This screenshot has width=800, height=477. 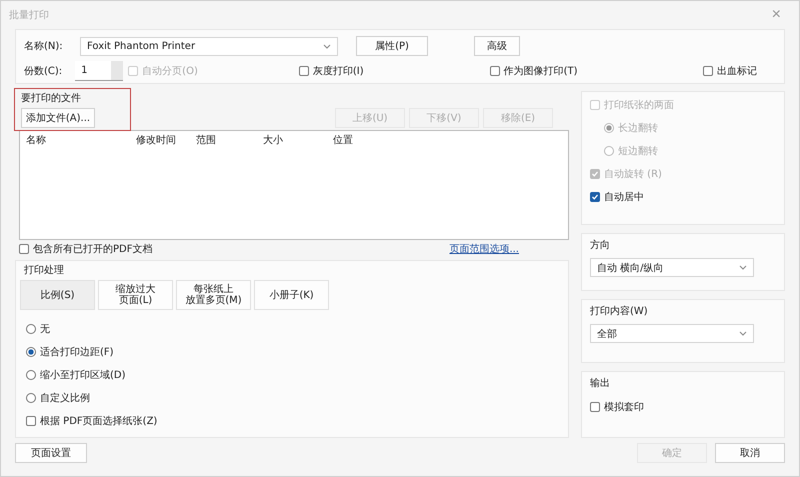 I want to click on scaling-option: 缩小至打印区域(D), so click(x=293, y=375).